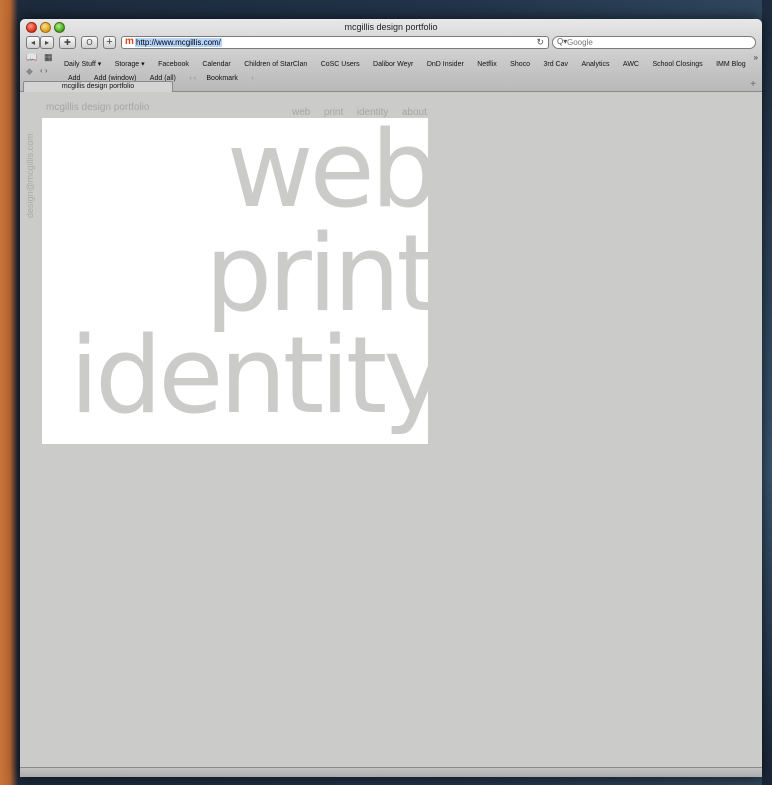 The image size is (772, 785). Describe the element at coordinates (753, 84) in the screenshot. I see `new-tab-plus-icon: +` at that location.